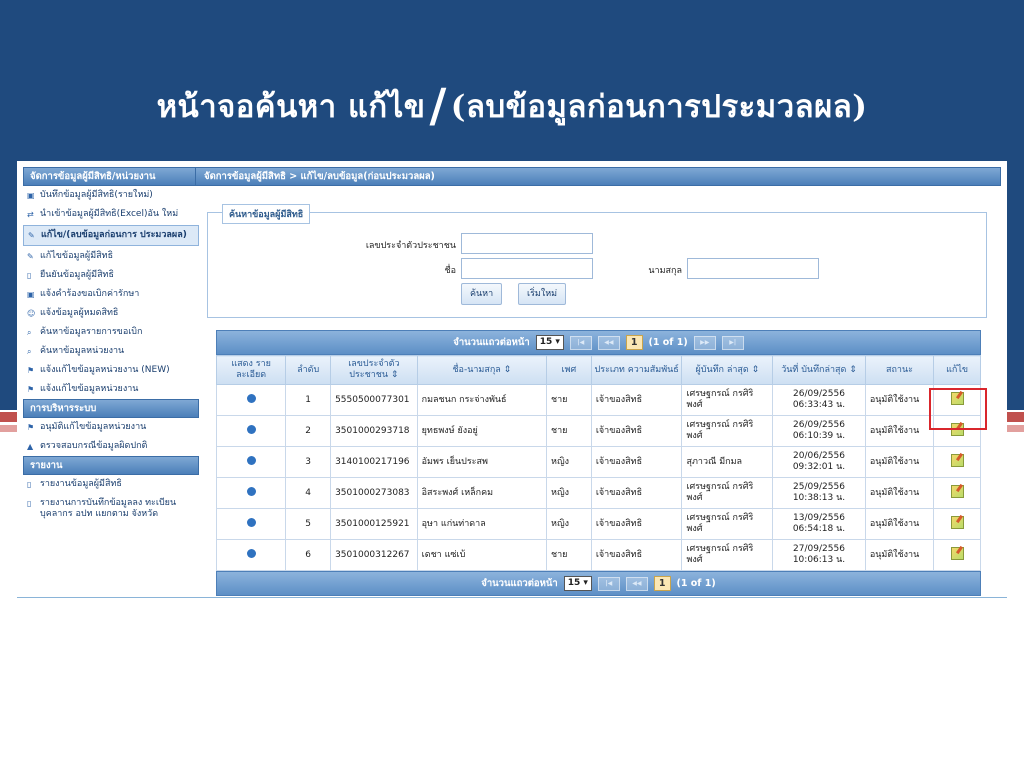  What do you see at coordinates (585, 583) in the screenshot?
I see `chevron-down-icon: ▾` at bounding box center [585, 583].